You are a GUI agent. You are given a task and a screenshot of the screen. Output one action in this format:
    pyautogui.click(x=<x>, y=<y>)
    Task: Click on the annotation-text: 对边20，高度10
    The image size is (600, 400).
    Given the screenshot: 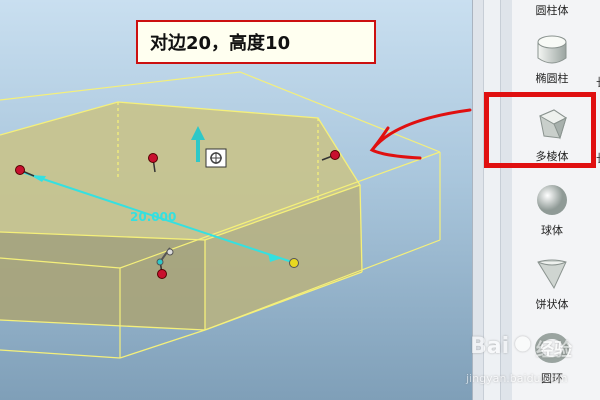 What is the action you would take?
    pyautogui.click(x=220, y=43)
    